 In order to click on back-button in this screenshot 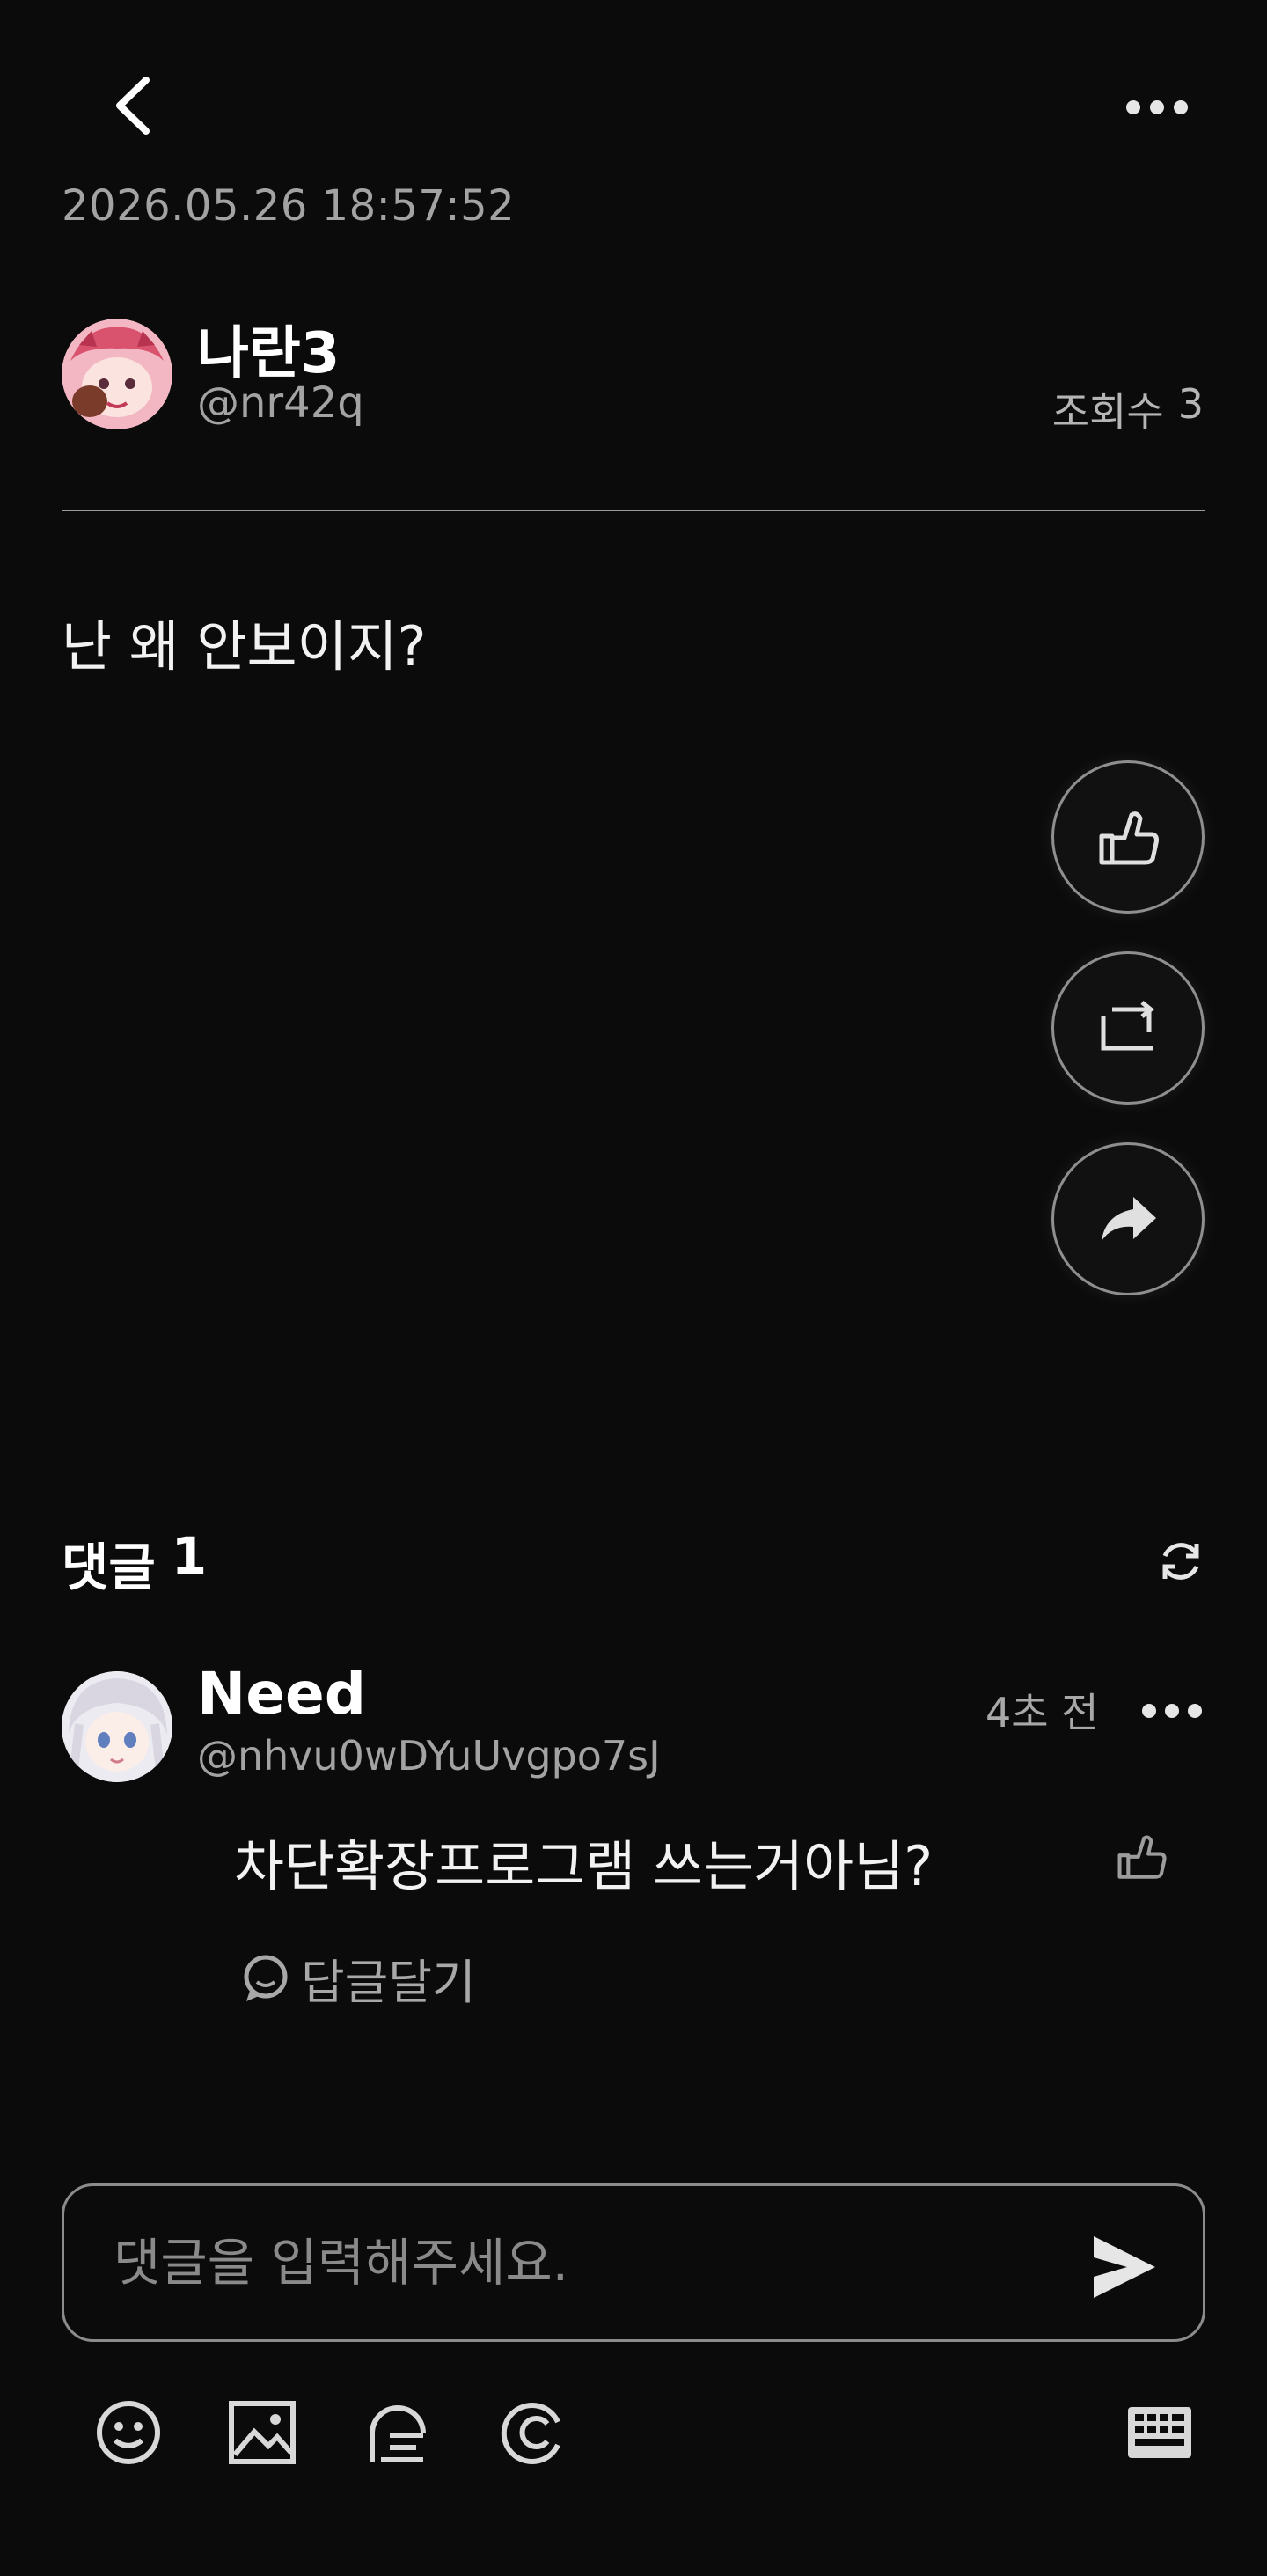, I will do `click(132, 105)`.